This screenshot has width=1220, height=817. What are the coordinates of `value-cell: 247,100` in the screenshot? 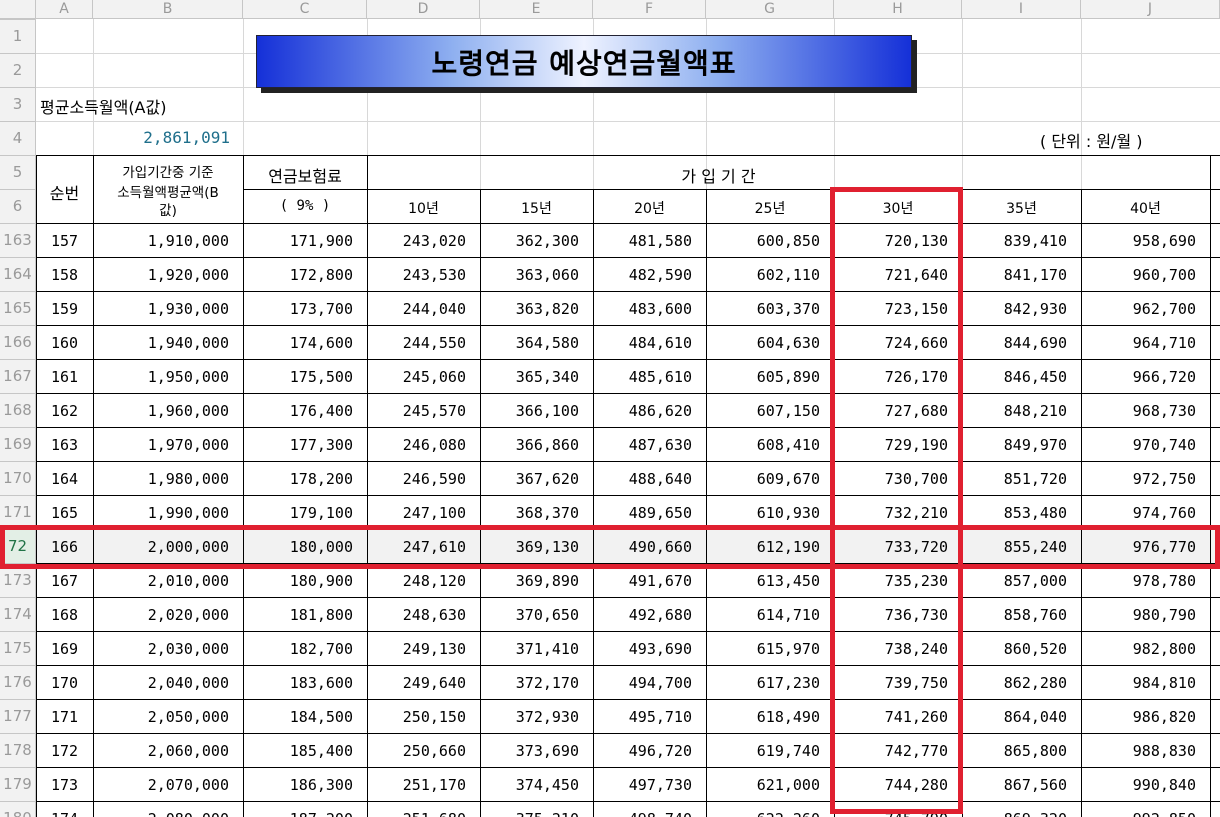 It's located at (416, 513).